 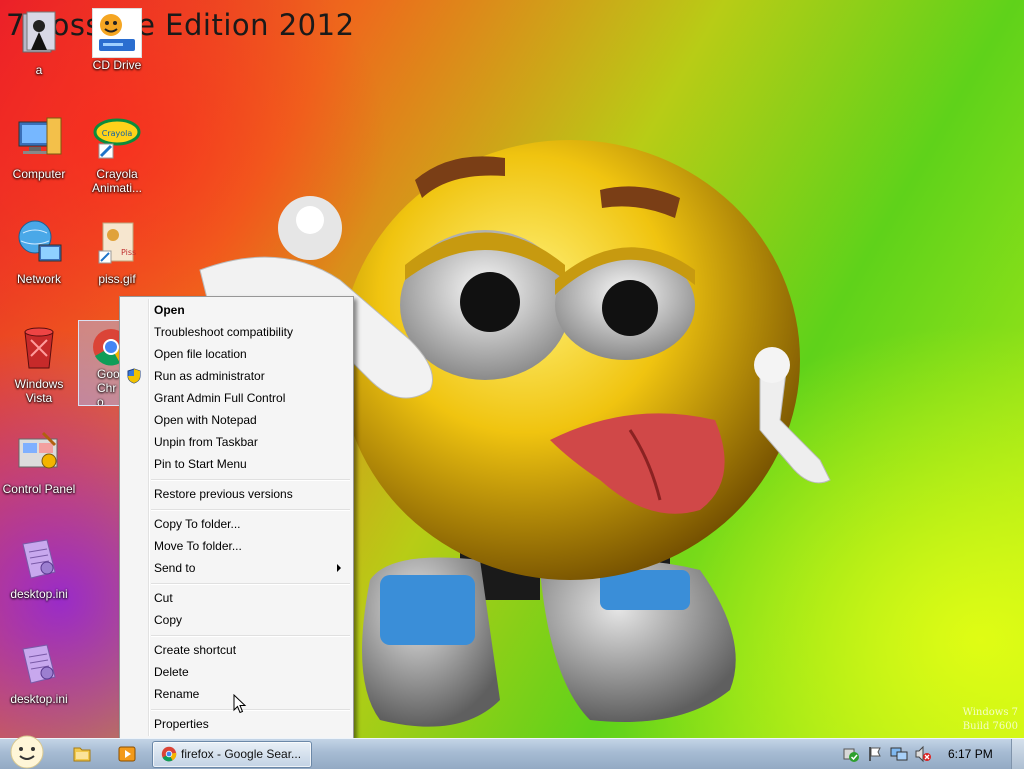 What do you see at coordinates (251, 464) in the screenshot?
I see `menu-item-pin-to-start-menu: Pin to Start Menu` at bounding box center [251, 464].